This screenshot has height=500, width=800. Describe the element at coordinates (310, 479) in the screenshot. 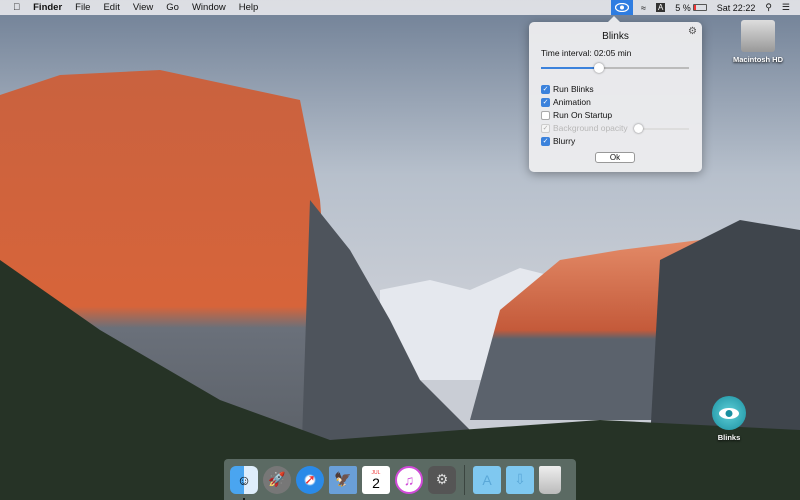

I see `dock-safari: ➚` at that location.